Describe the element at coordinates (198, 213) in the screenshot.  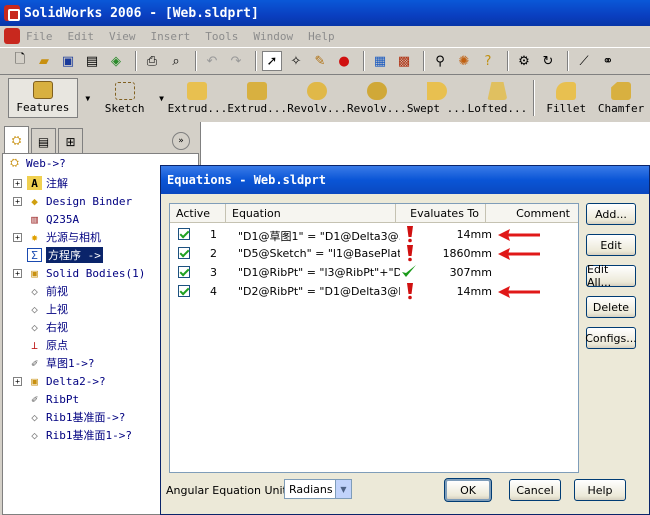
I see `column-active: Active` at that location.